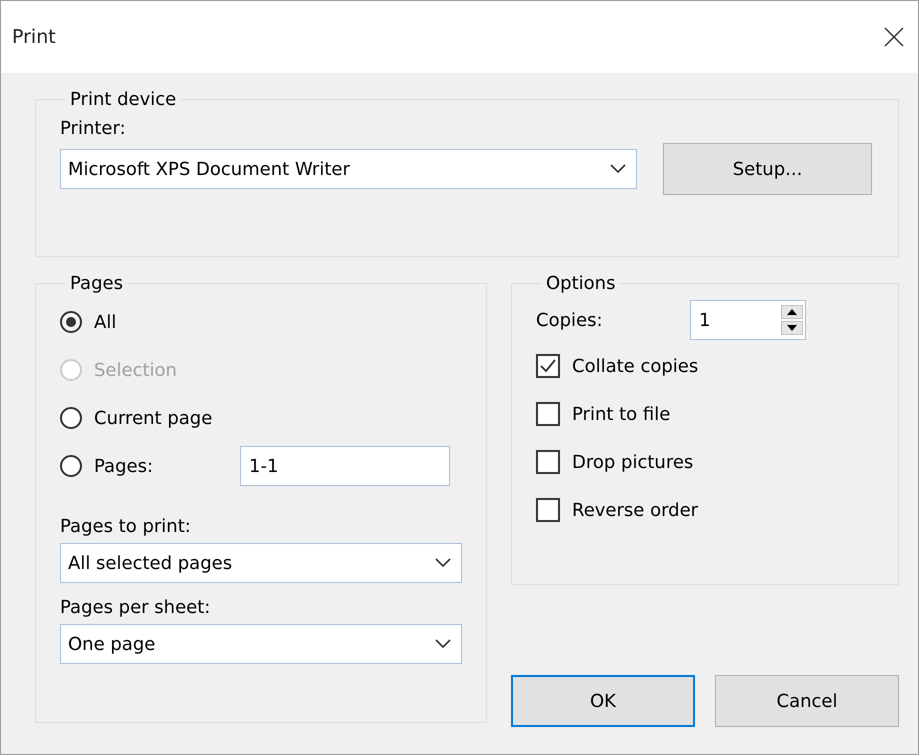 Image resolution: width=919 pixels, height=755 pixels. Describe the element at coordinates (261, 563) in the screenshot. I see `pages-to-print-dropdown: All selected pages` at that location.